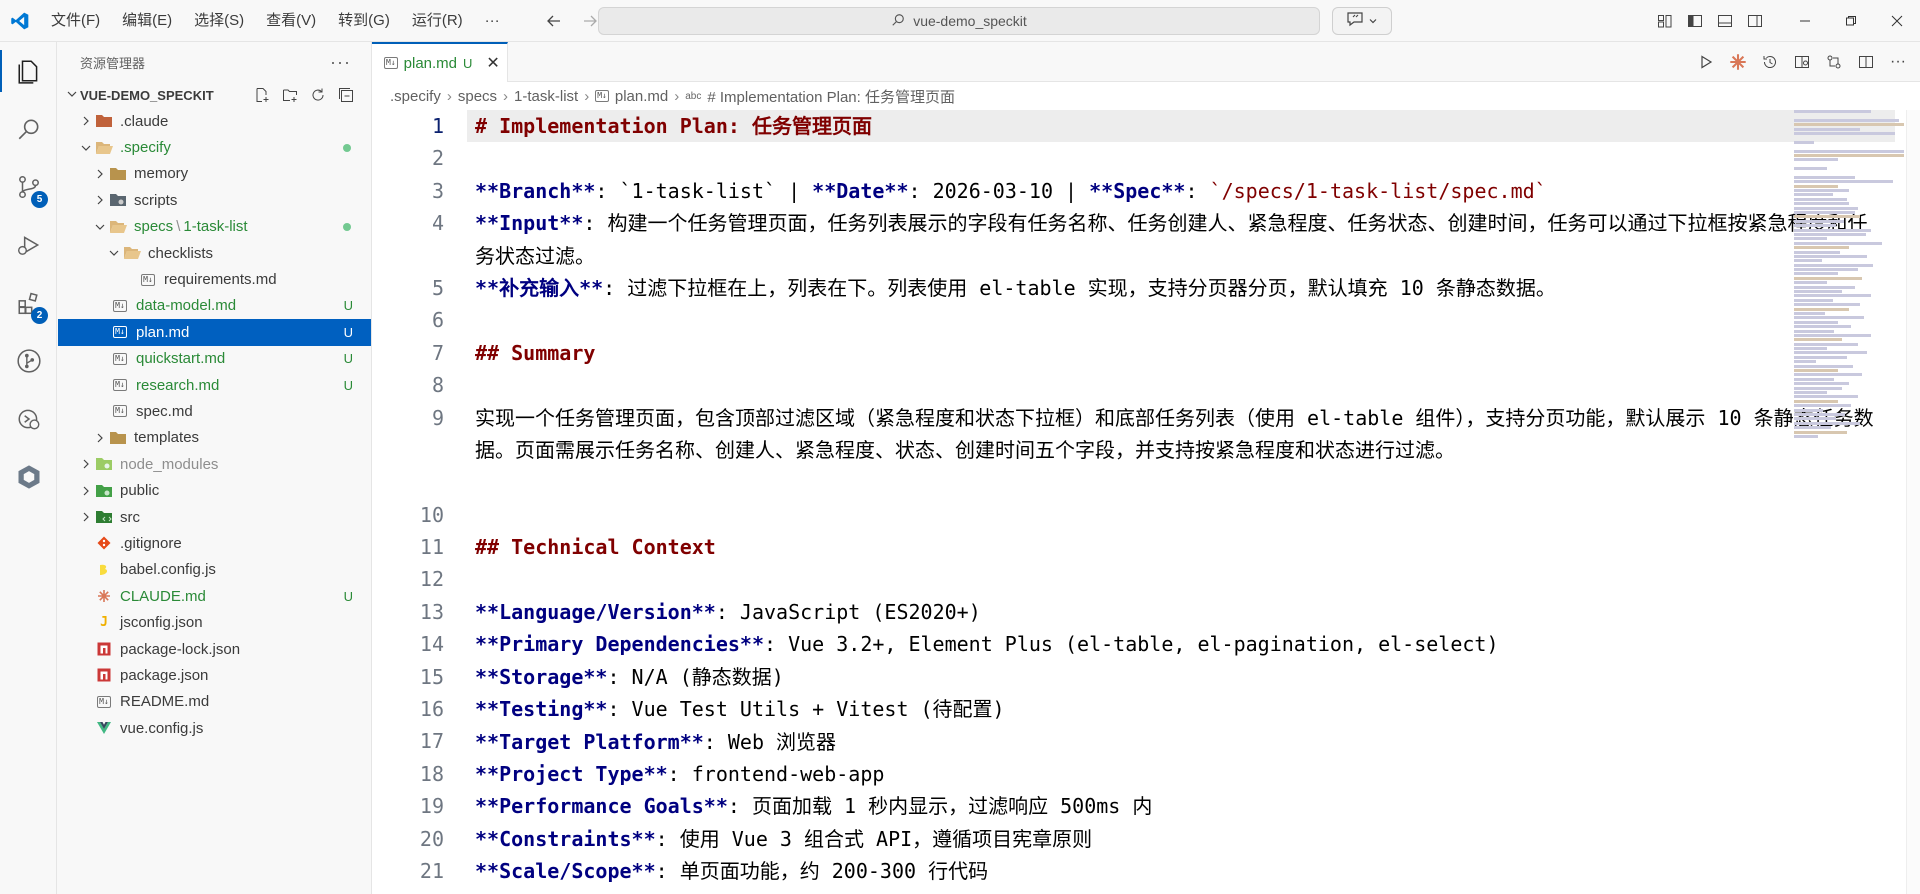 Image resolution: width=1920 pixels, height=894 pixels. What do you see at coordinates (214, 279) in the screenshot?
I see `tree-item-requirements: M↓ requirements.md` at bounding box center [214, 279].